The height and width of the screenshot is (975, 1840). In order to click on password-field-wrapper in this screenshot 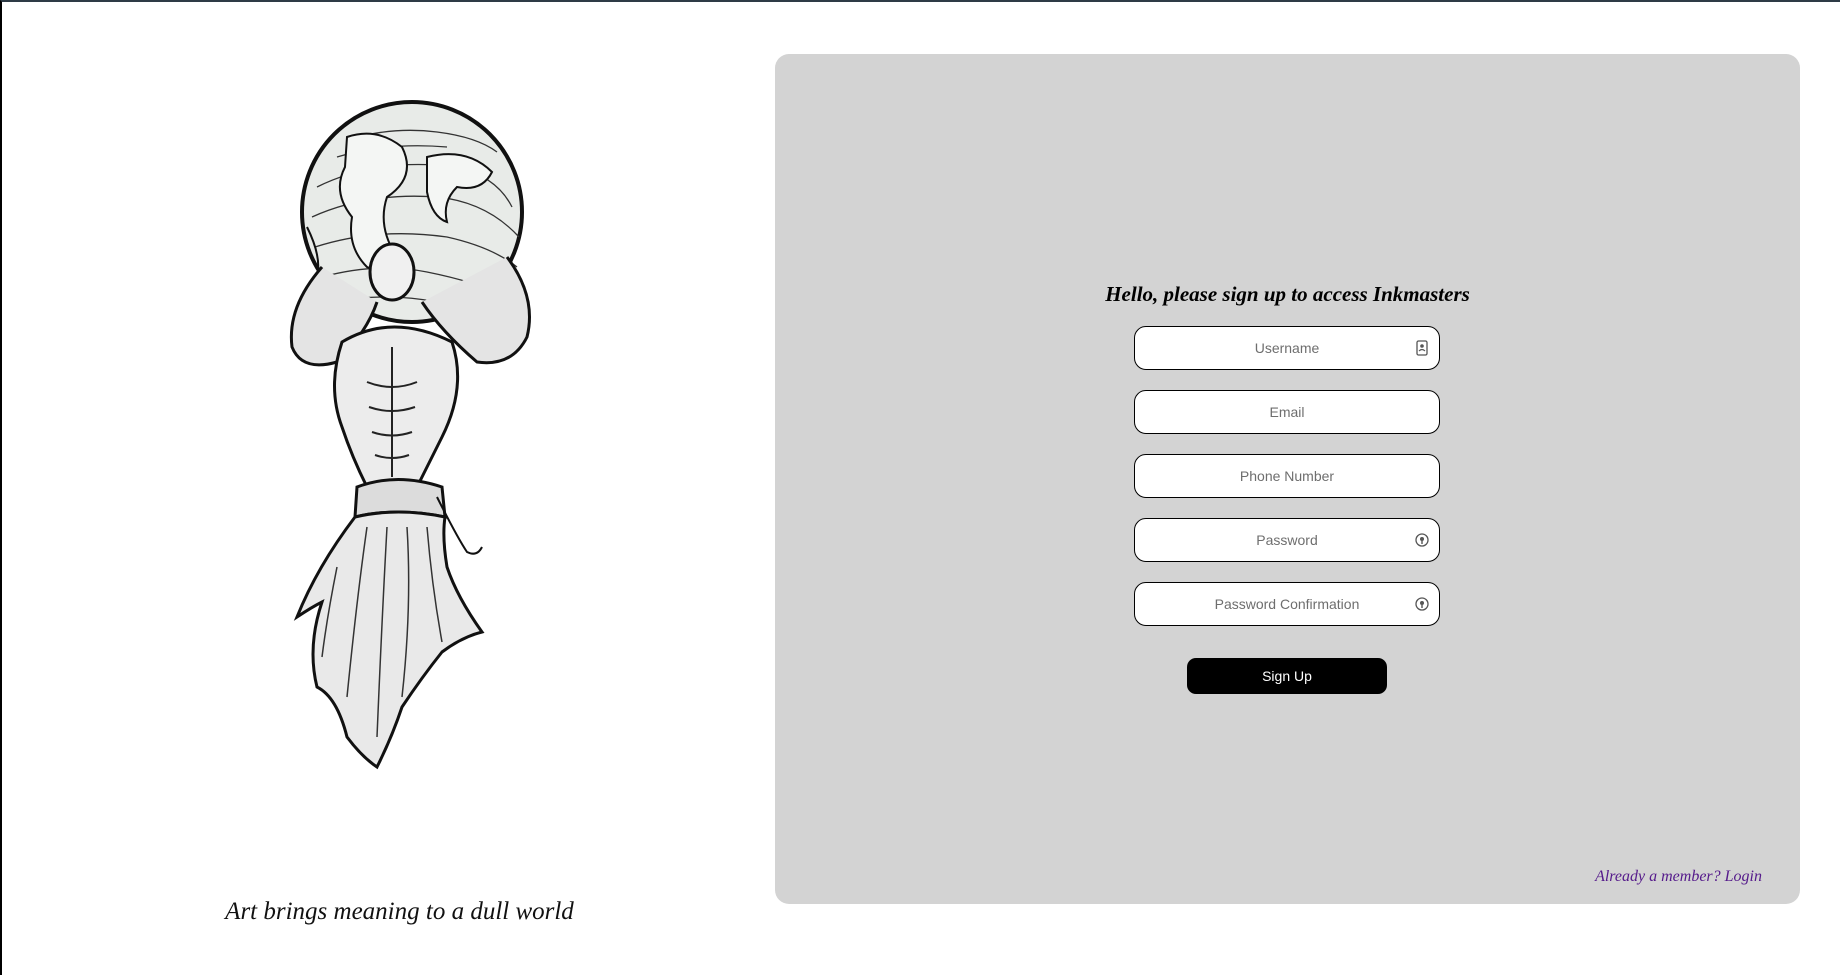, I will do `click(1287, 540)`.